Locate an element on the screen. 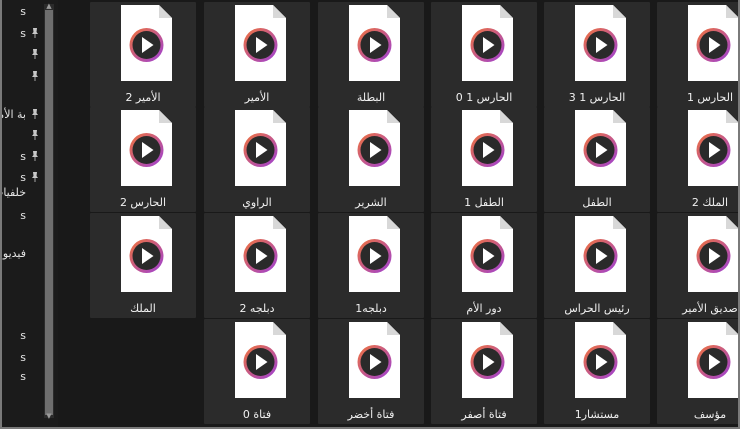 The image size is (740, 429). file-tile: دبلجه 2 is located at coordinates (257, 265).